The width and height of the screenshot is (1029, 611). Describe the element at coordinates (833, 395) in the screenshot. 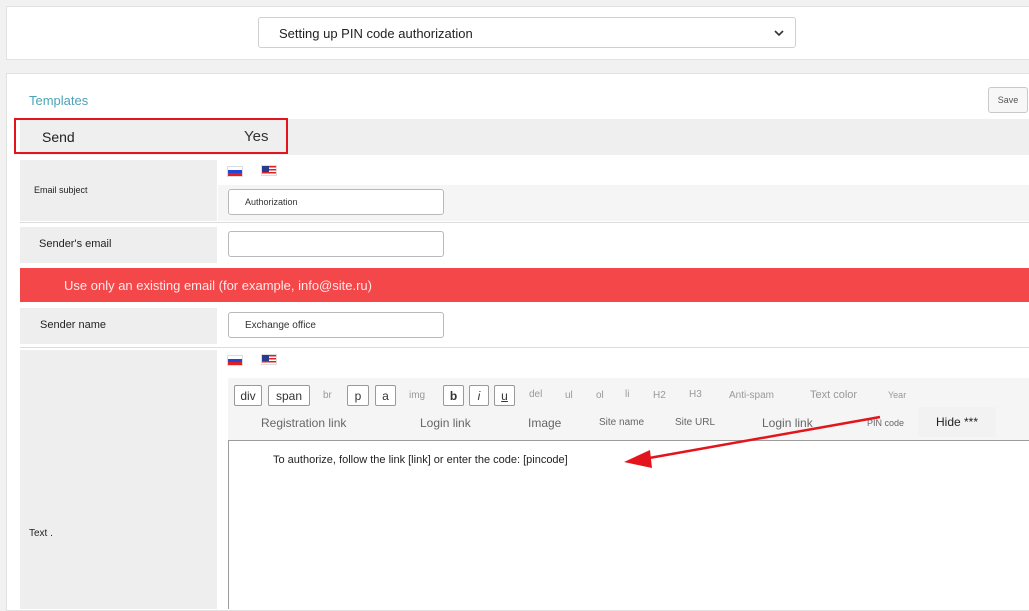

I see `text-color-button: Text color` at that location.